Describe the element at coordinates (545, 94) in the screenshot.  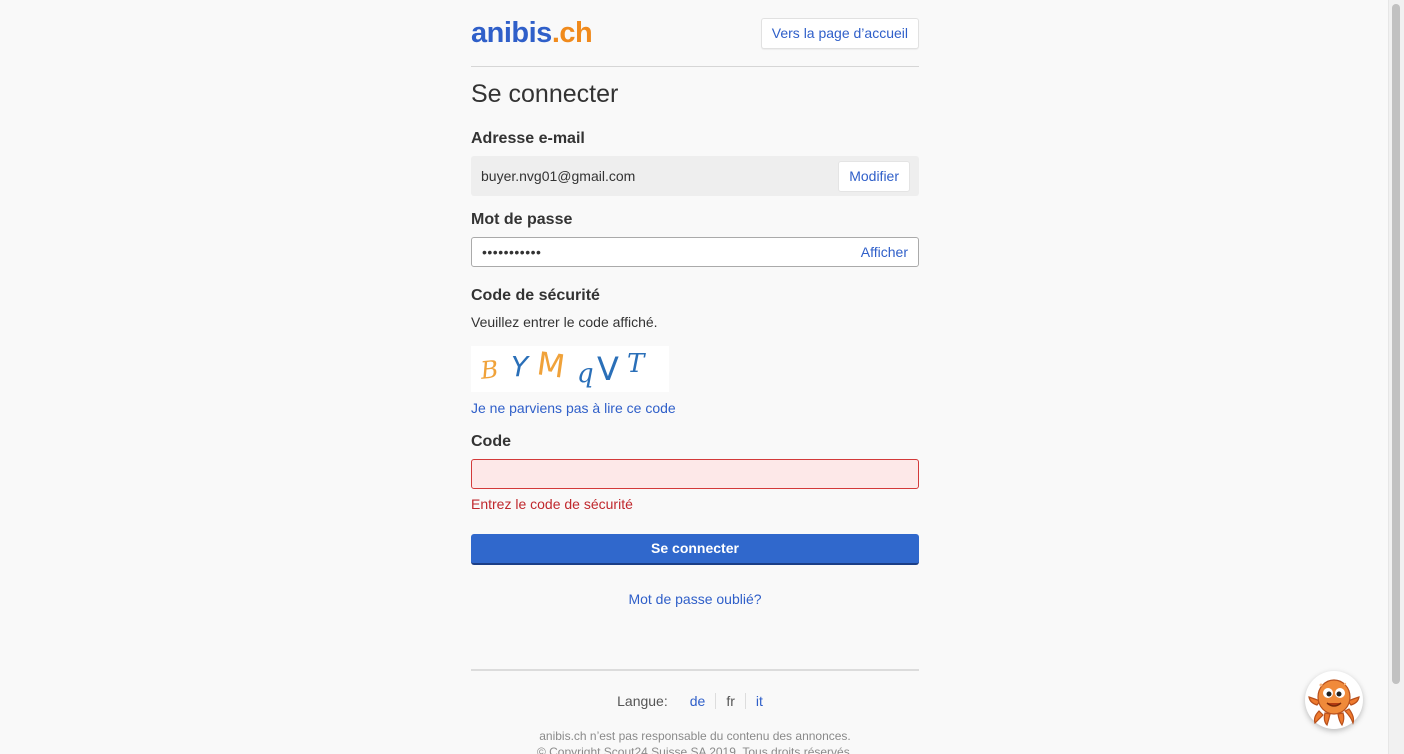
I see `page-title: Se connecter` at that location.